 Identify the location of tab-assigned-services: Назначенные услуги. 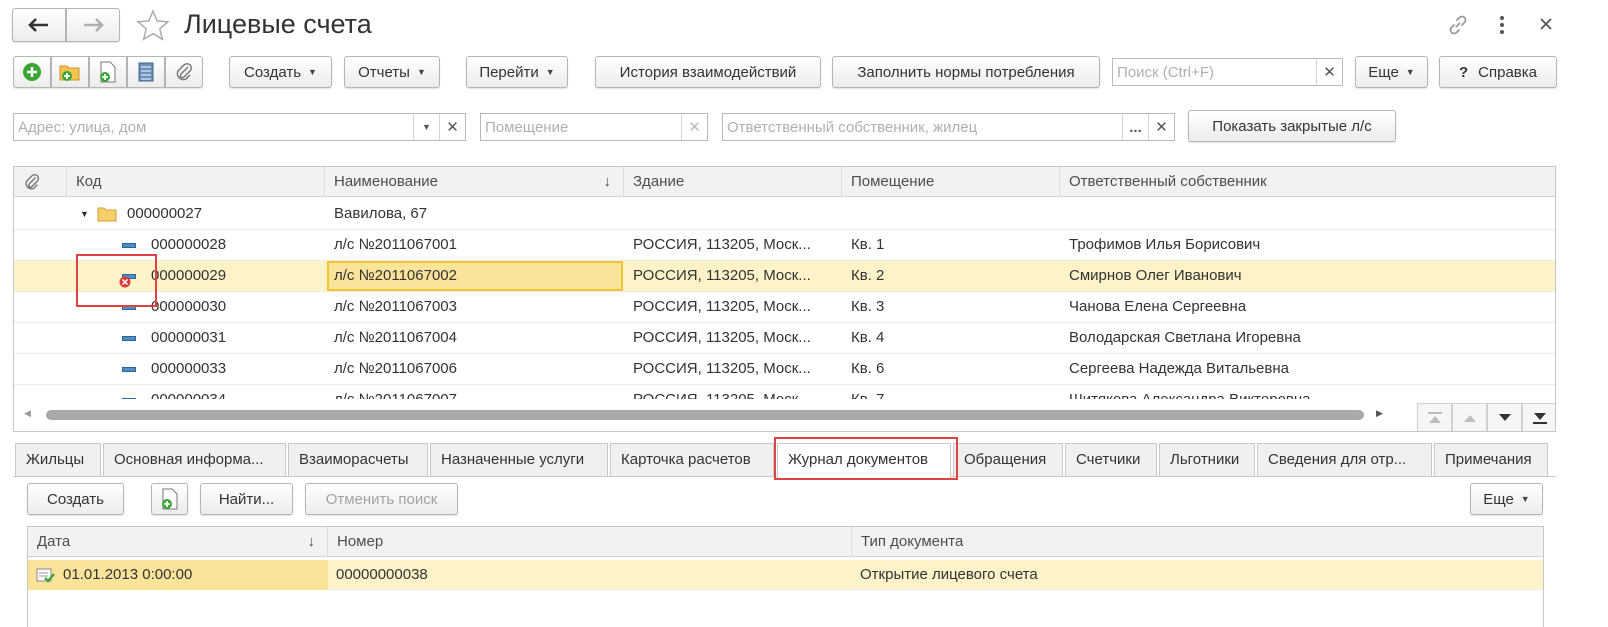
(519, 459).